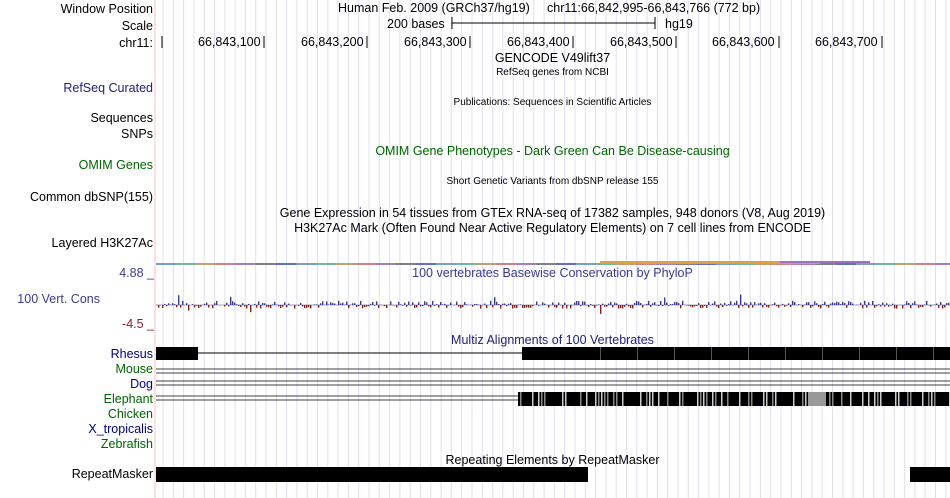 The width and height of the screenshot is (950, 498). I want to click on assembly-text: Human Feb. 2009 (GRCh37/hg19), so click(434, 8).